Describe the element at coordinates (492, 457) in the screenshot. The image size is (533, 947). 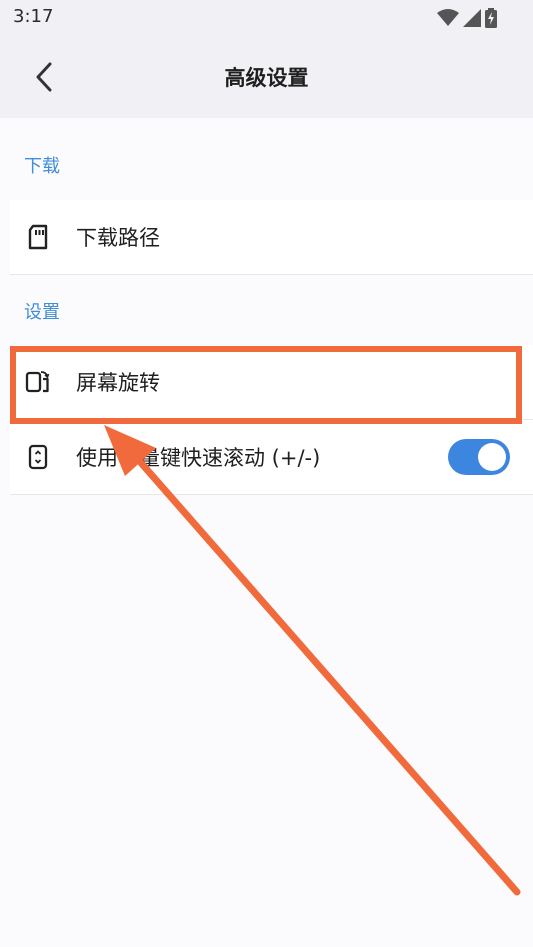
I see `toggle-knob` at that location.